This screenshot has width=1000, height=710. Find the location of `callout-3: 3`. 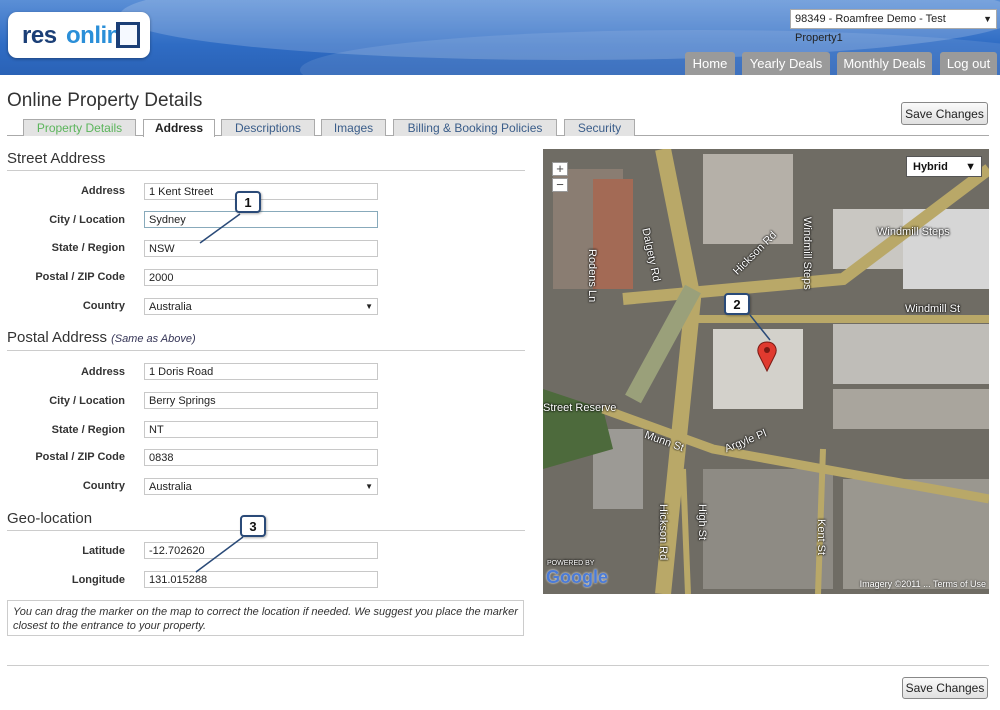

callout-3: 3 is located at coordinates (253, 526).